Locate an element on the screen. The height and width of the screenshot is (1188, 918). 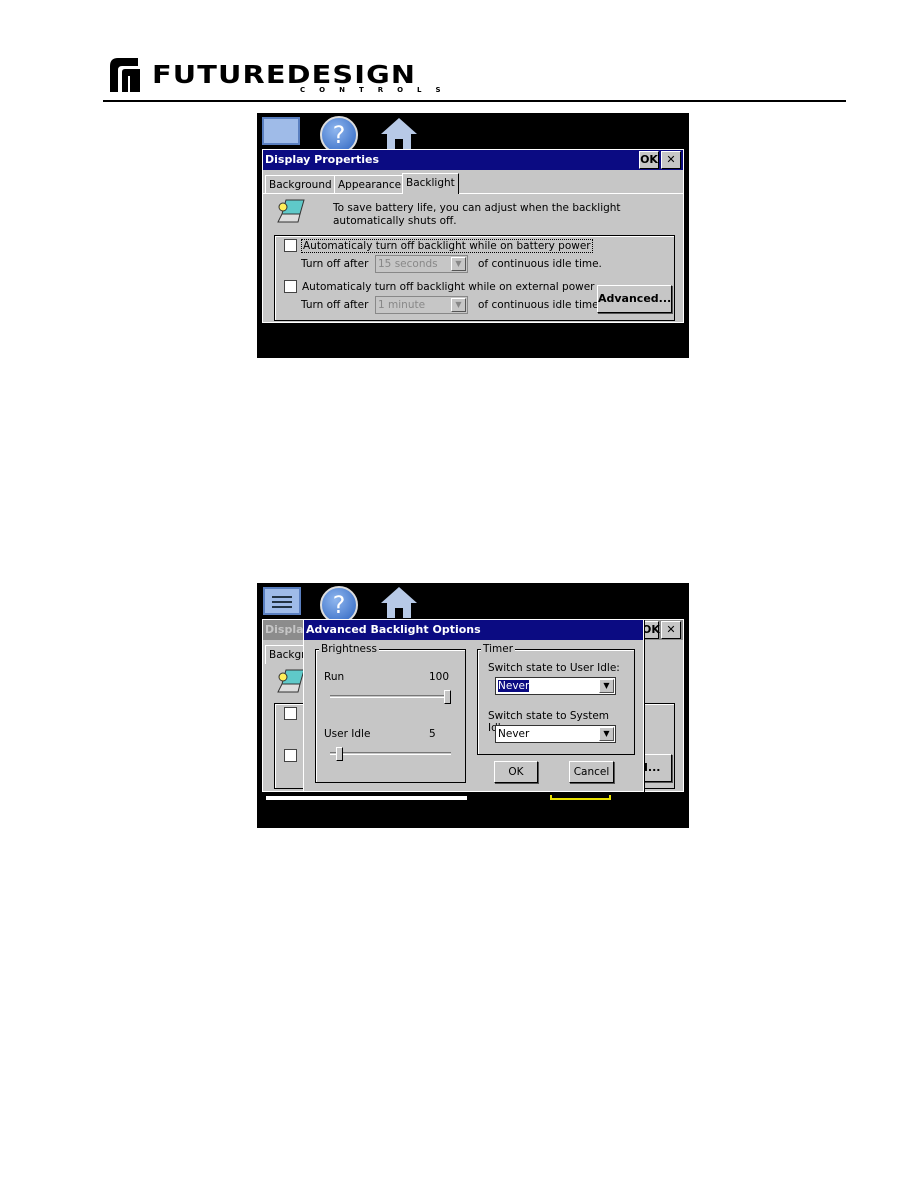
monitor-icon is located at coordinates (281, 131).